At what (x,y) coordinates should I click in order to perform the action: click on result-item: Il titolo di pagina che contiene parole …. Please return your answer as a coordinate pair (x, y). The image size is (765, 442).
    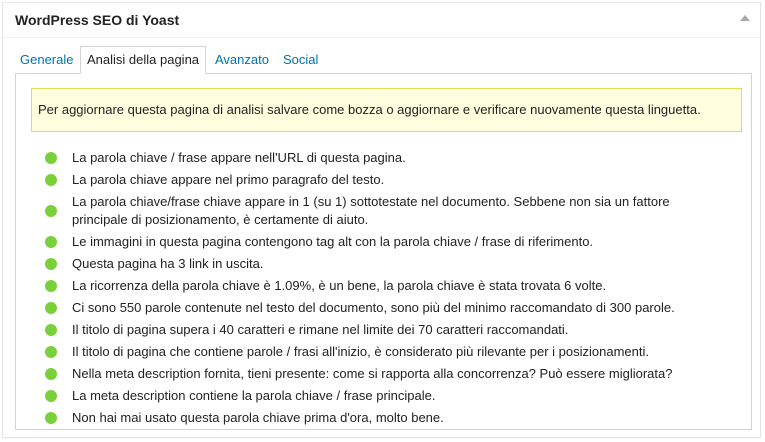
    Looking at the image, I should click on (383, 352).